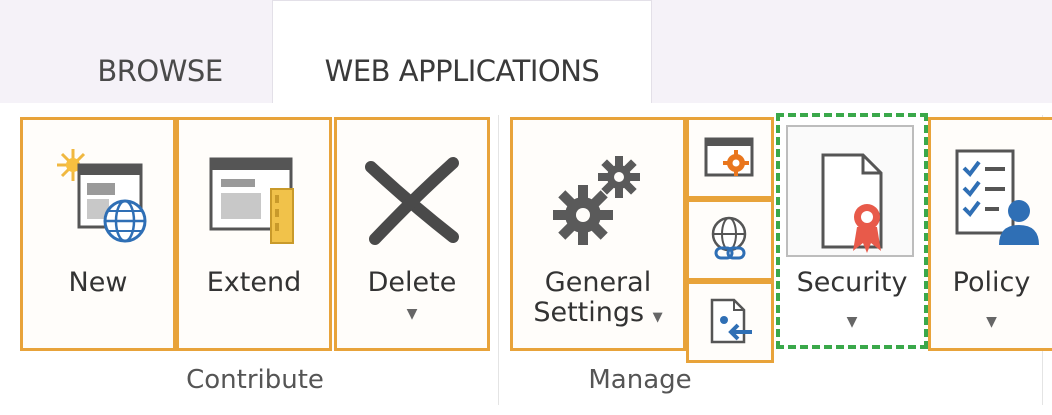  What do you see at coordinates (160, 70) in the screenshot?
I see `tab-browse: BROWSE` at bounding box center [160, 70].